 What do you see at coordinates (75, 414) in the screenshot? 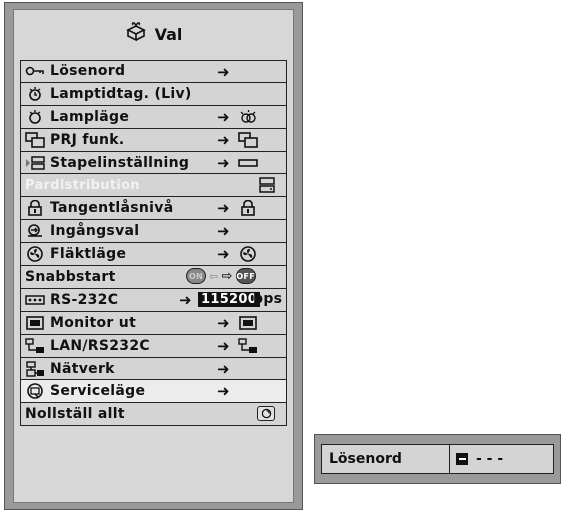
I see `menu-item-label: Nollställ allt` at bounding box center [75, 414].